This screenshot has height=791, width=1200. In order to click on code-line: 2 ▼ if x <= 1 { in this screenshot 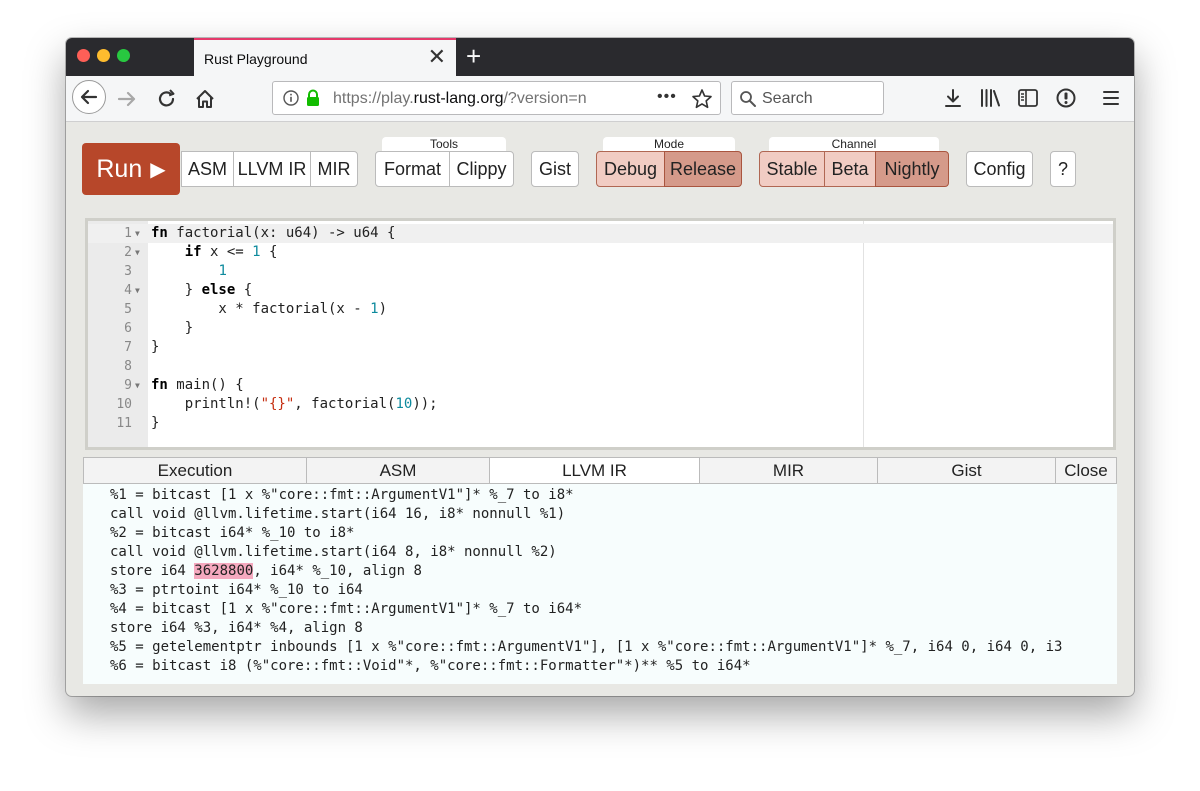, I will do `click(600, 252)`.